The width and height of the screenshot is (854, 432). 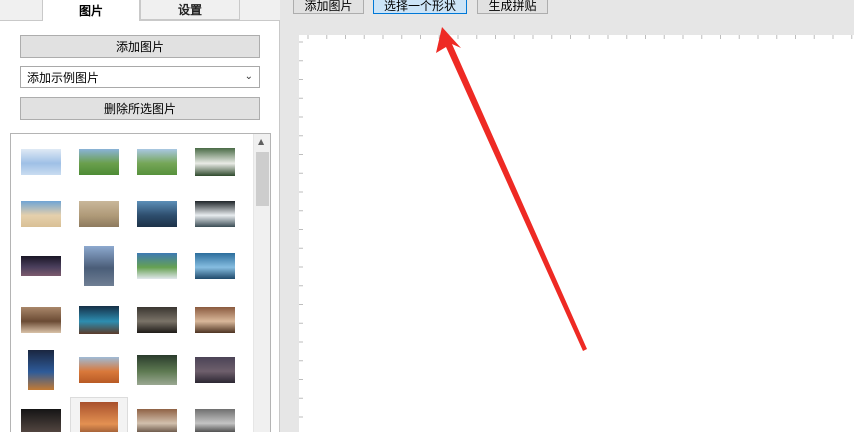 I want to click on thumb-dark-portrait, so click(x=41, y=420).